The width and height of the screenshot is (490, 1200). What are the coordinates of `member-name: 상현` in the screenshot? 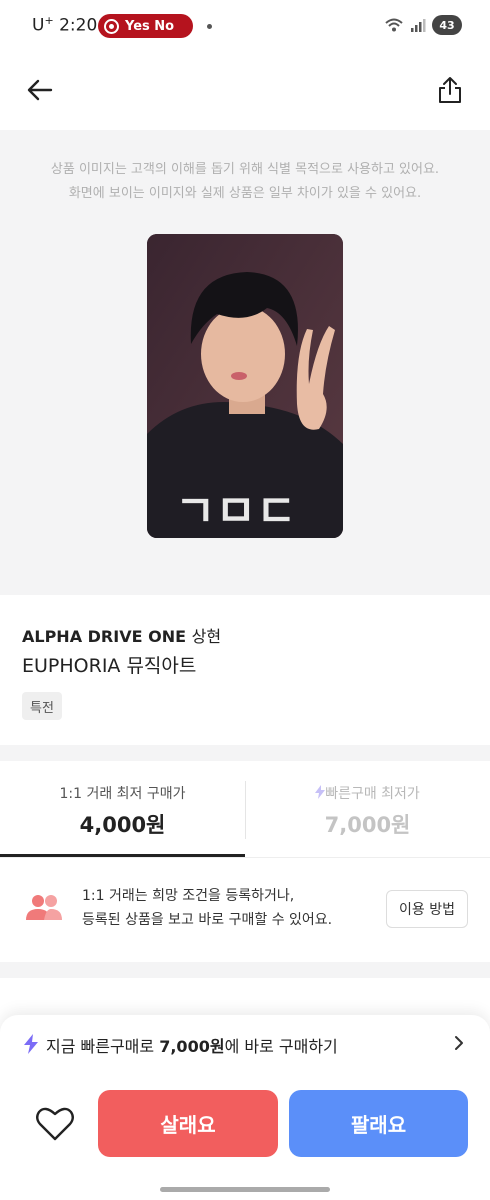 It's located at (206, 636).